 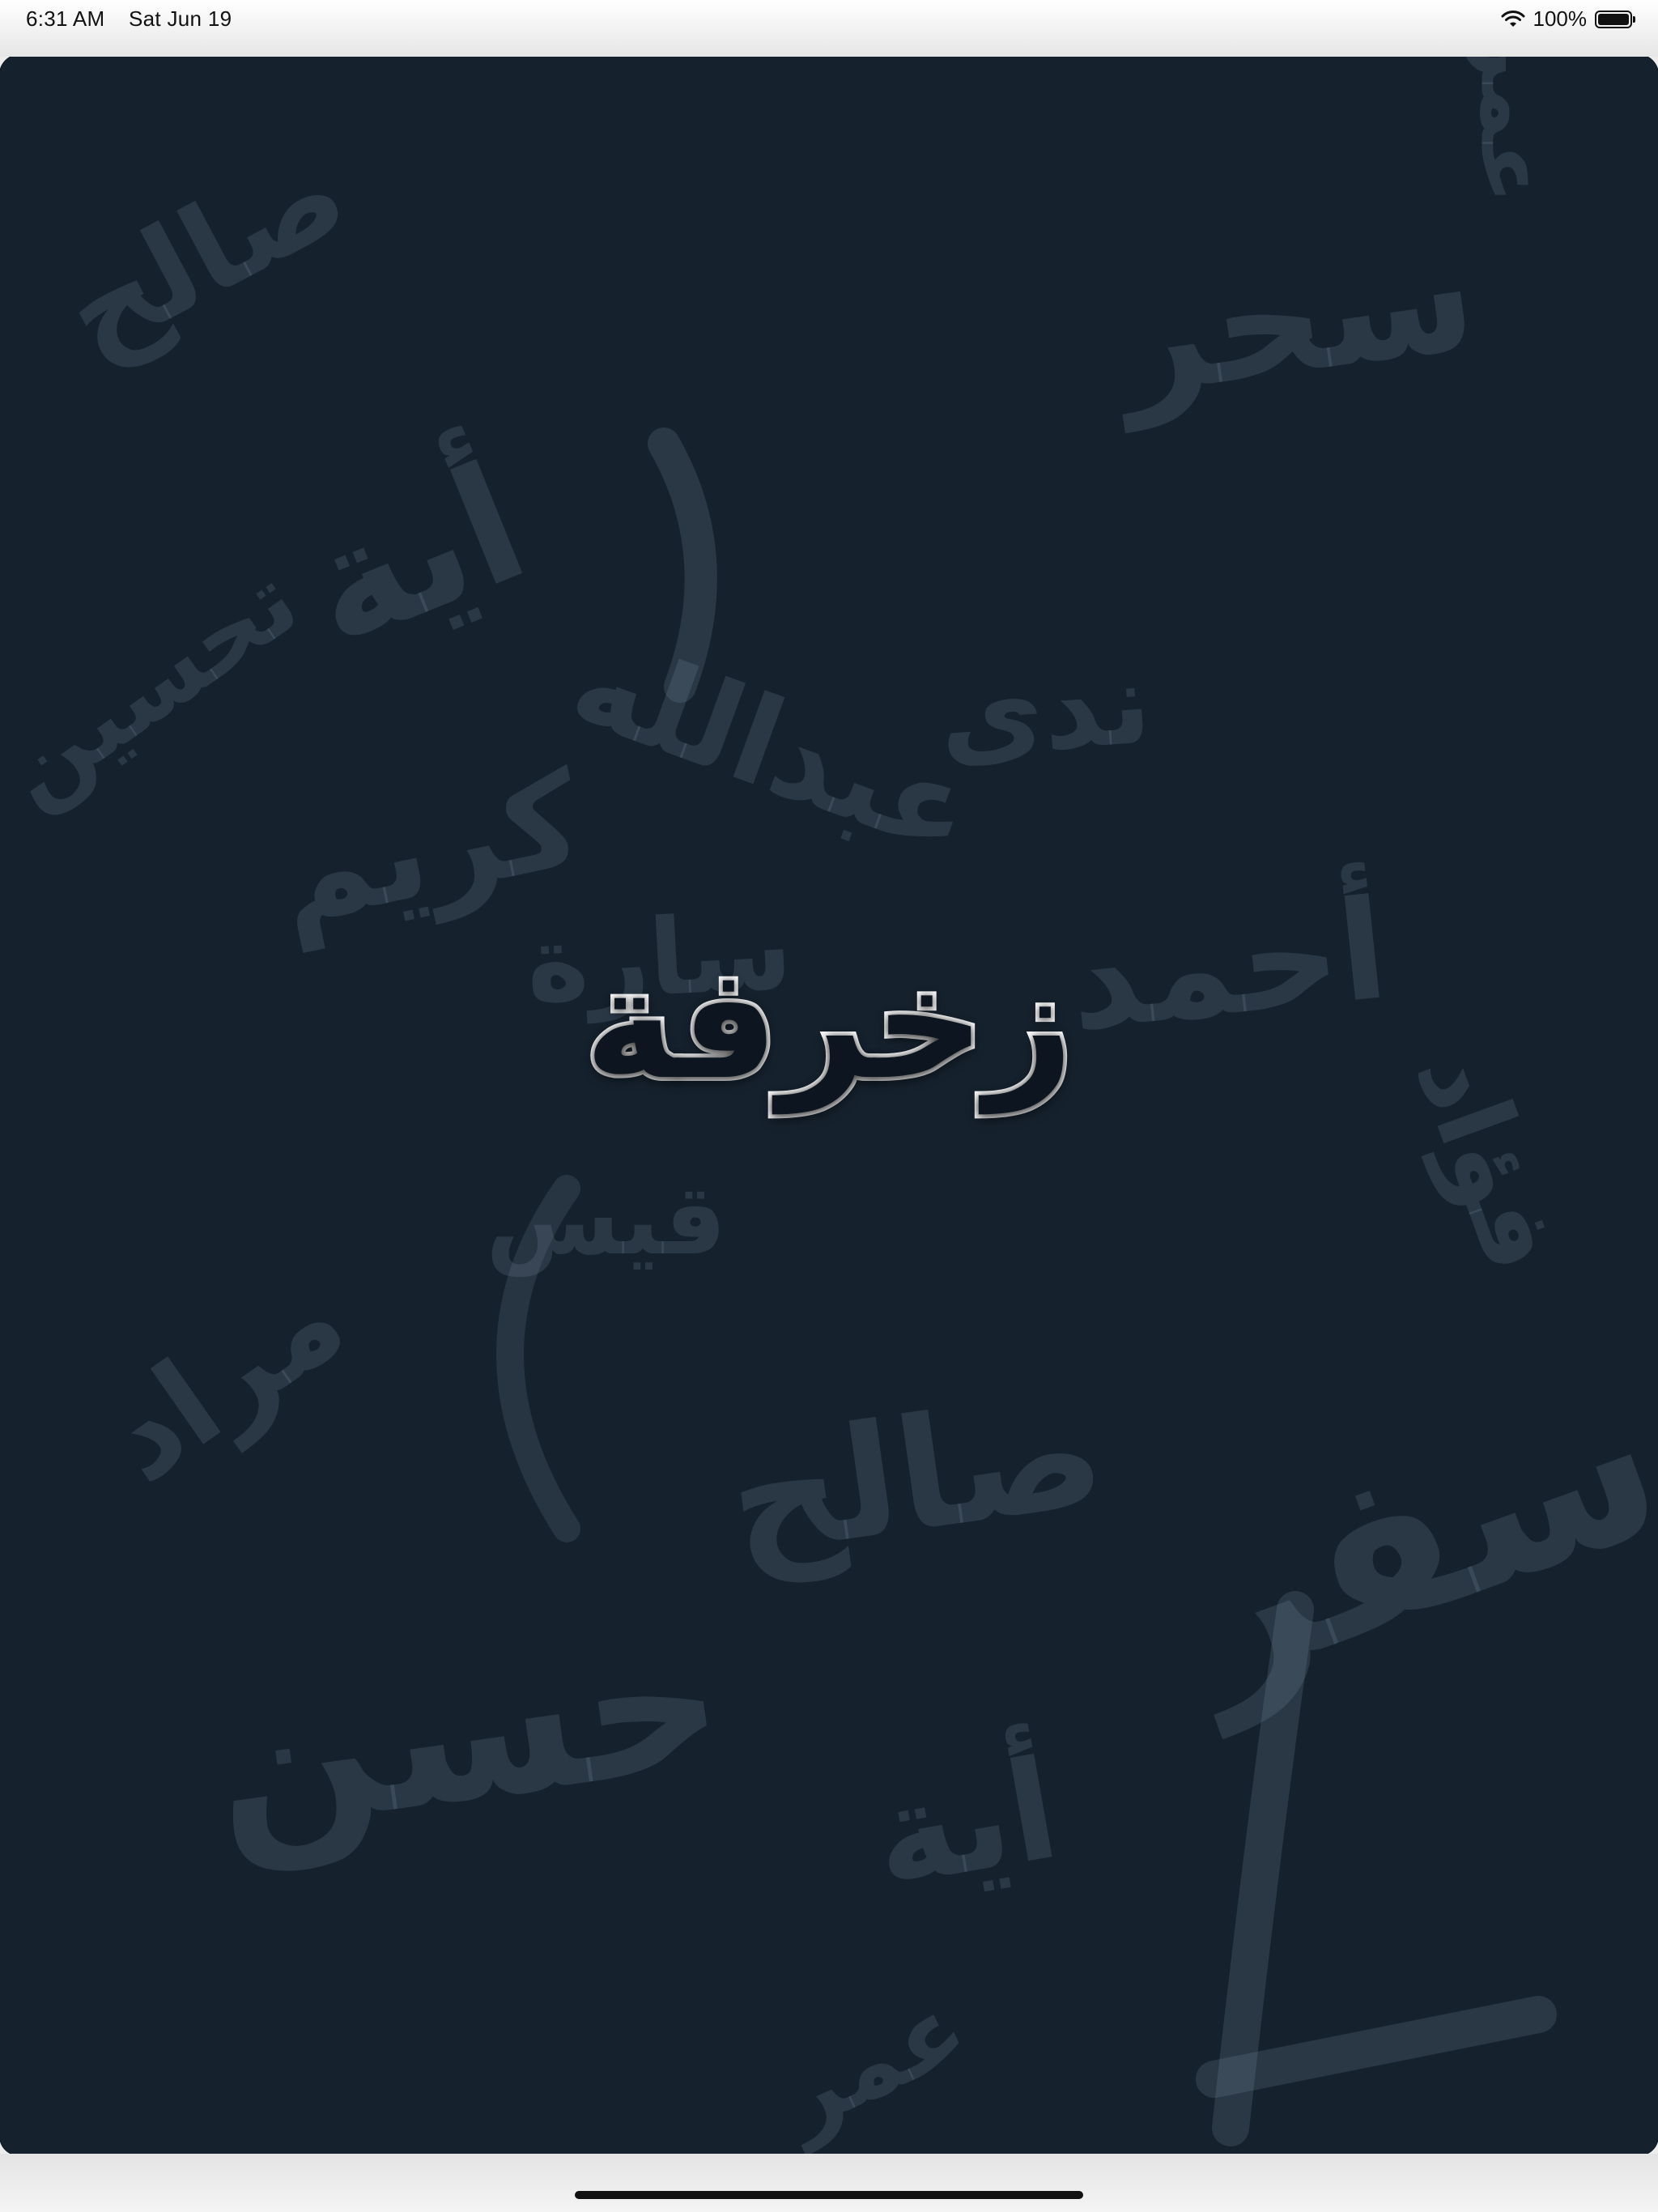 I want to click on bottom-bar, so click(x=829, y=2183).